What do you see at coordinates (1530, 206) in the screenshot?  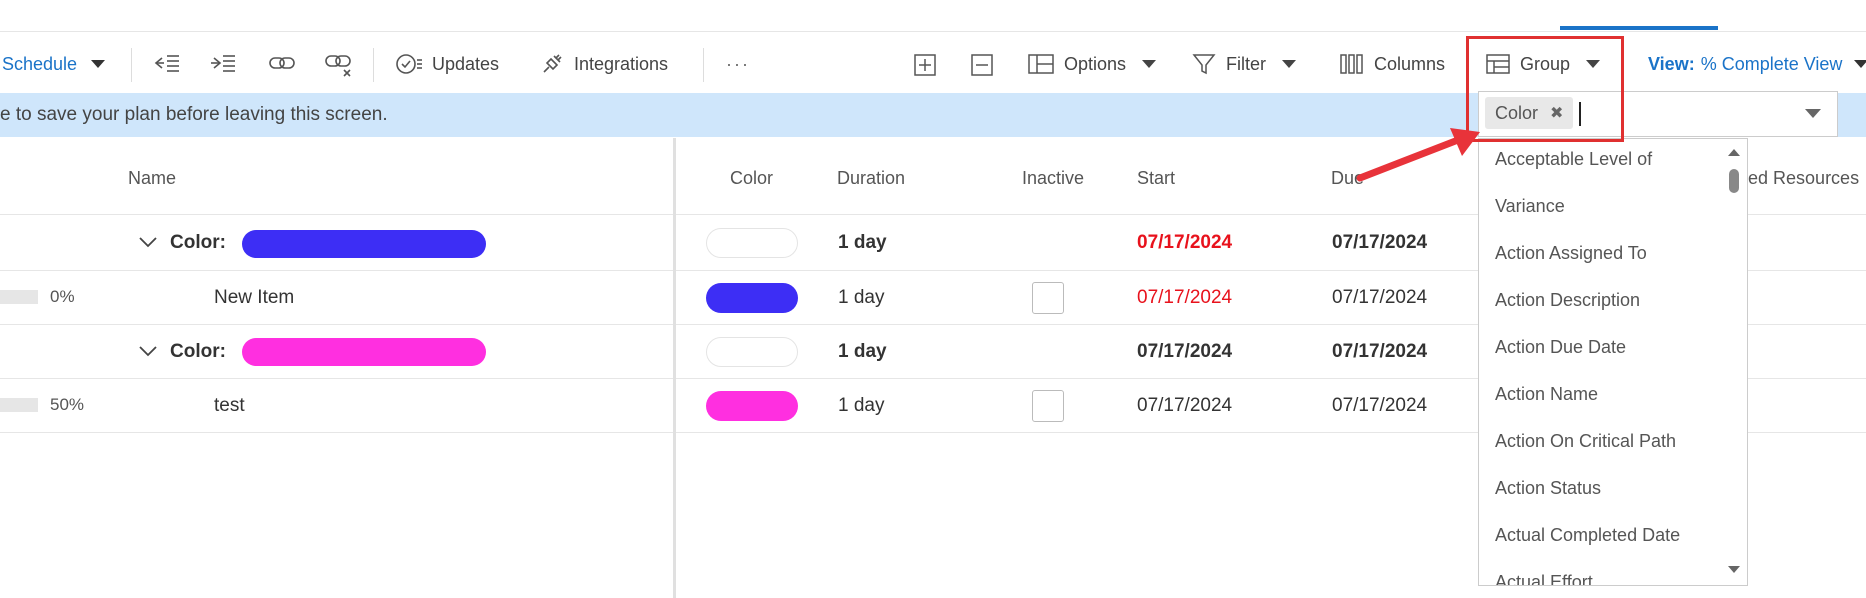 I see `group-option: Variance` at bounding box center [1530, 206].